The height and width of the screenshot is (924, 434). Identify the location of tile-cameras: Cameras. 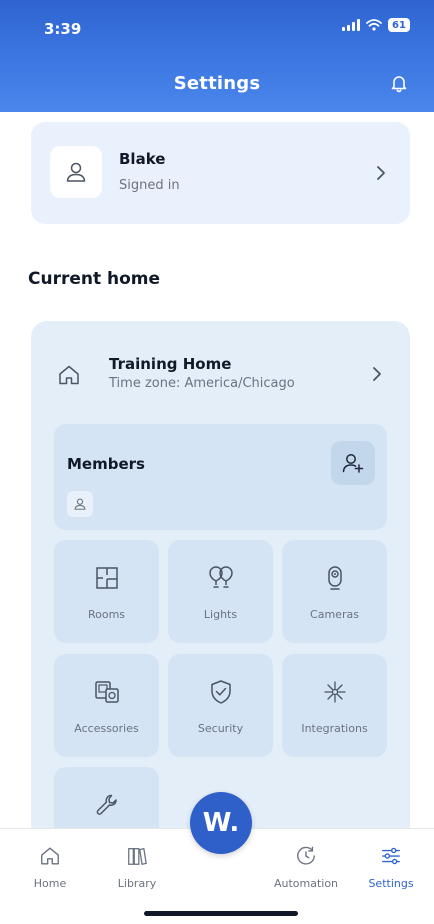
(334, 591).